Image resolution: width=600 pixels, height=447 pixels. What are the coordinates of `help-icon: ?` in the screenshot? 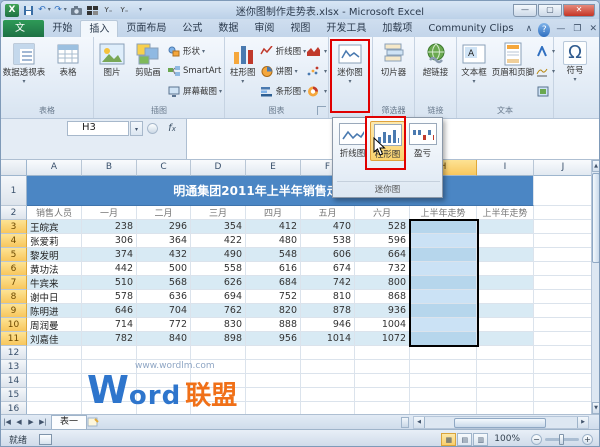 It's located at (544, 30).